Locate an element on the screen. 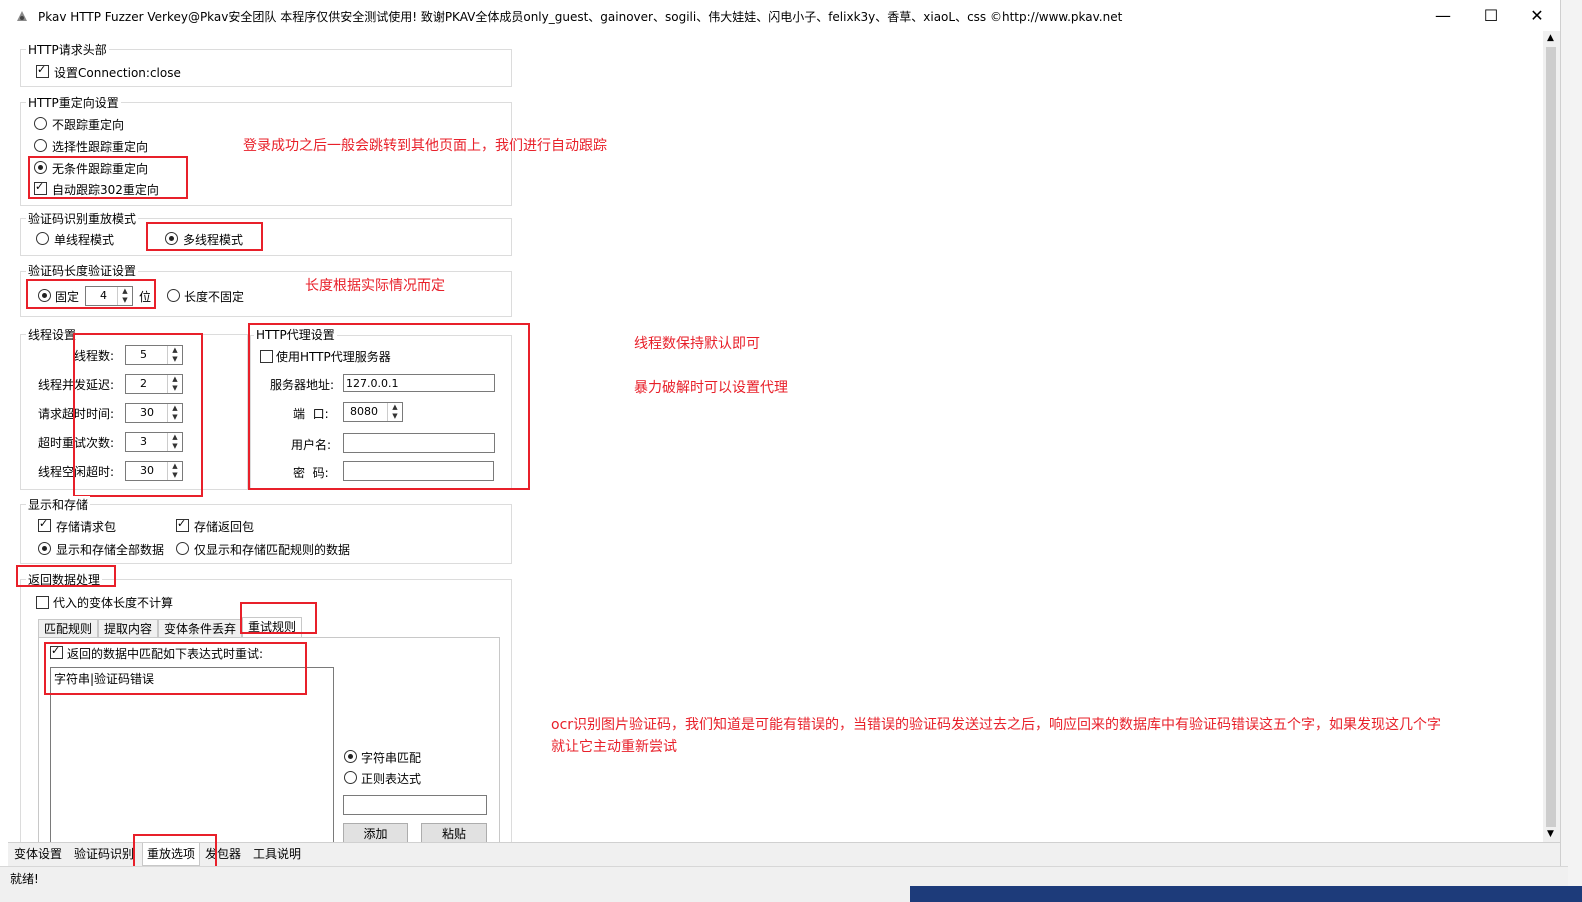 The image size is (1582, 902). variable-length-label: 长度不固定 is located at coordinates (214, 297).